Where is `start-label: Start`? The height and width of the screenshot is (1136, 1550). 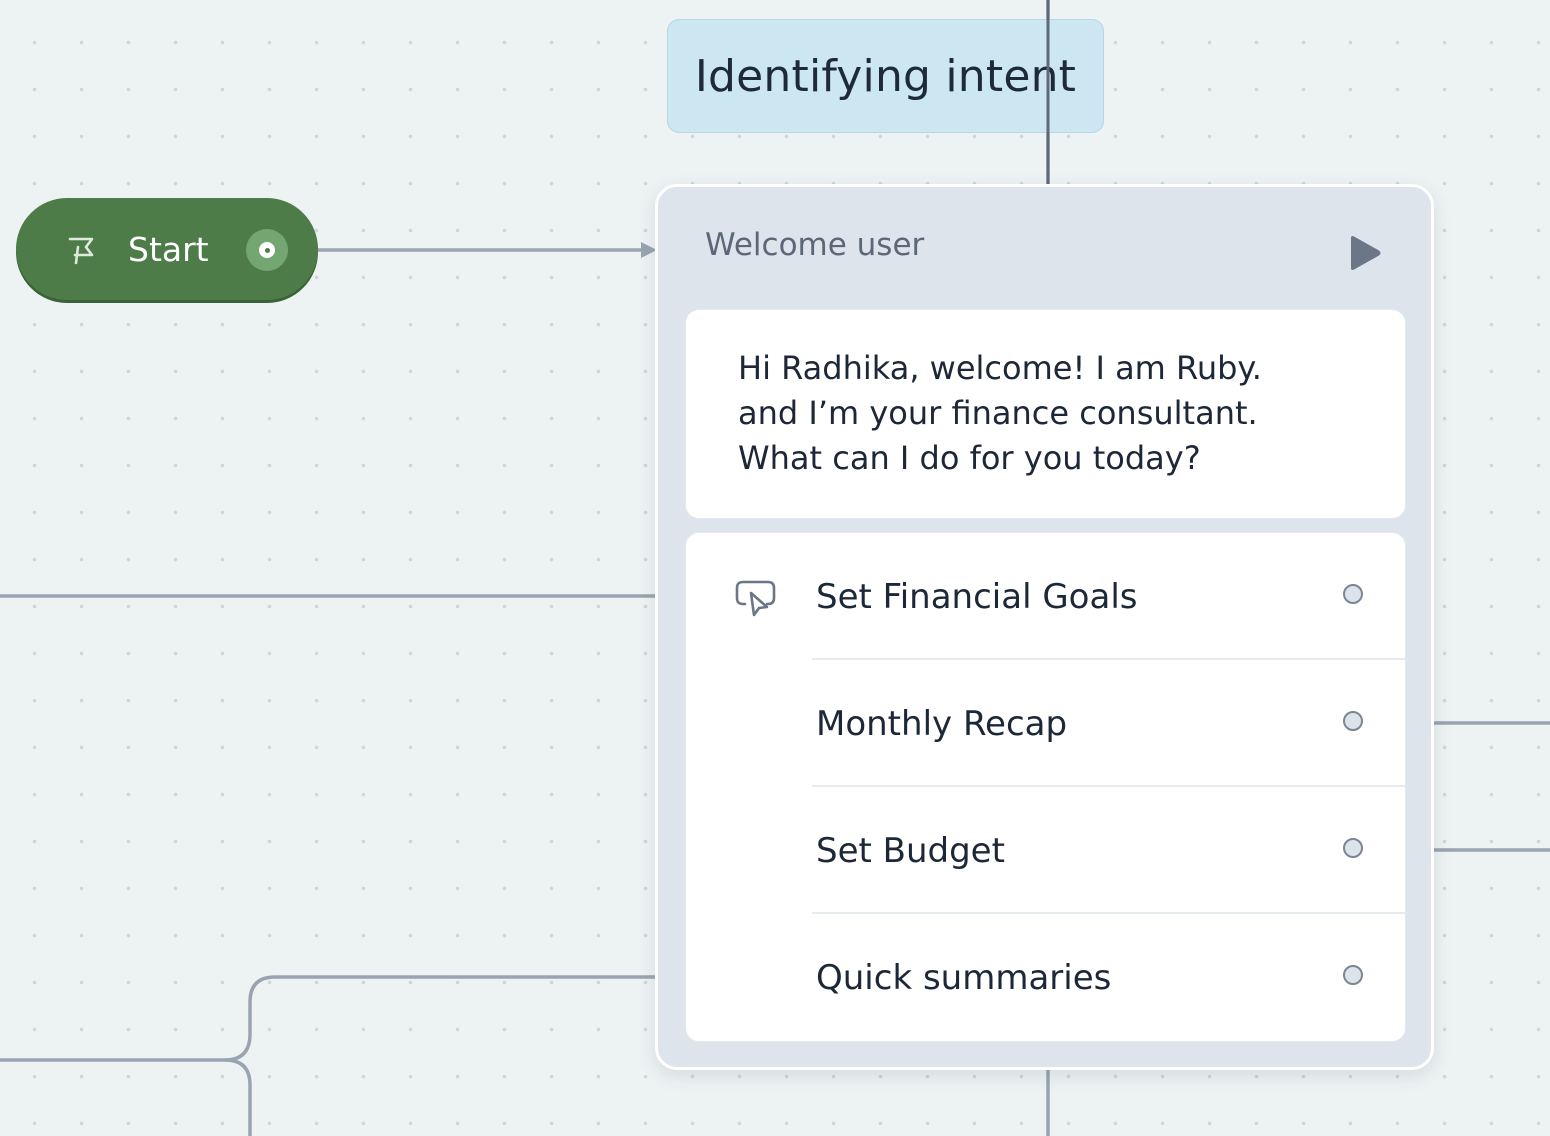 start-label: Start is located at coordinates (168, 249).